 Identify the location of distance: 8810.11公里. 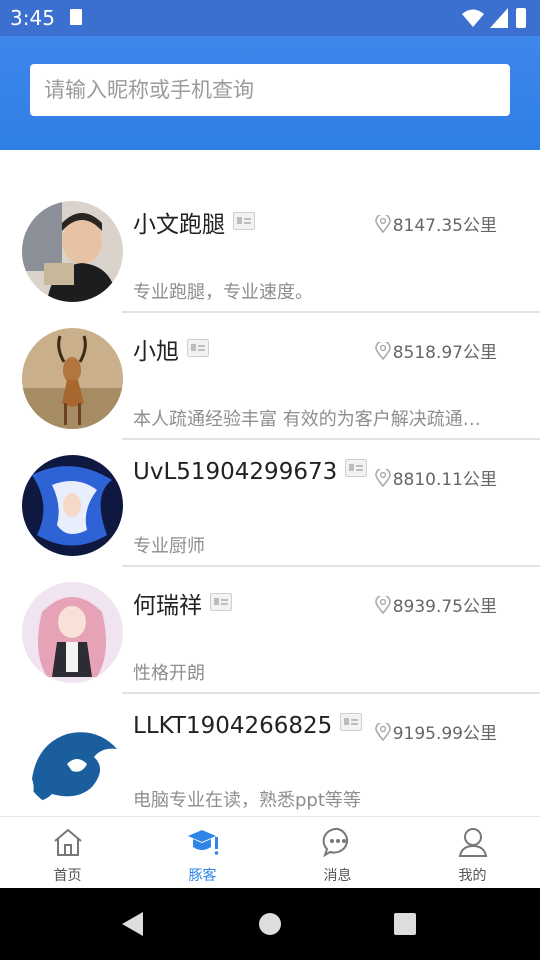
(435, 477).